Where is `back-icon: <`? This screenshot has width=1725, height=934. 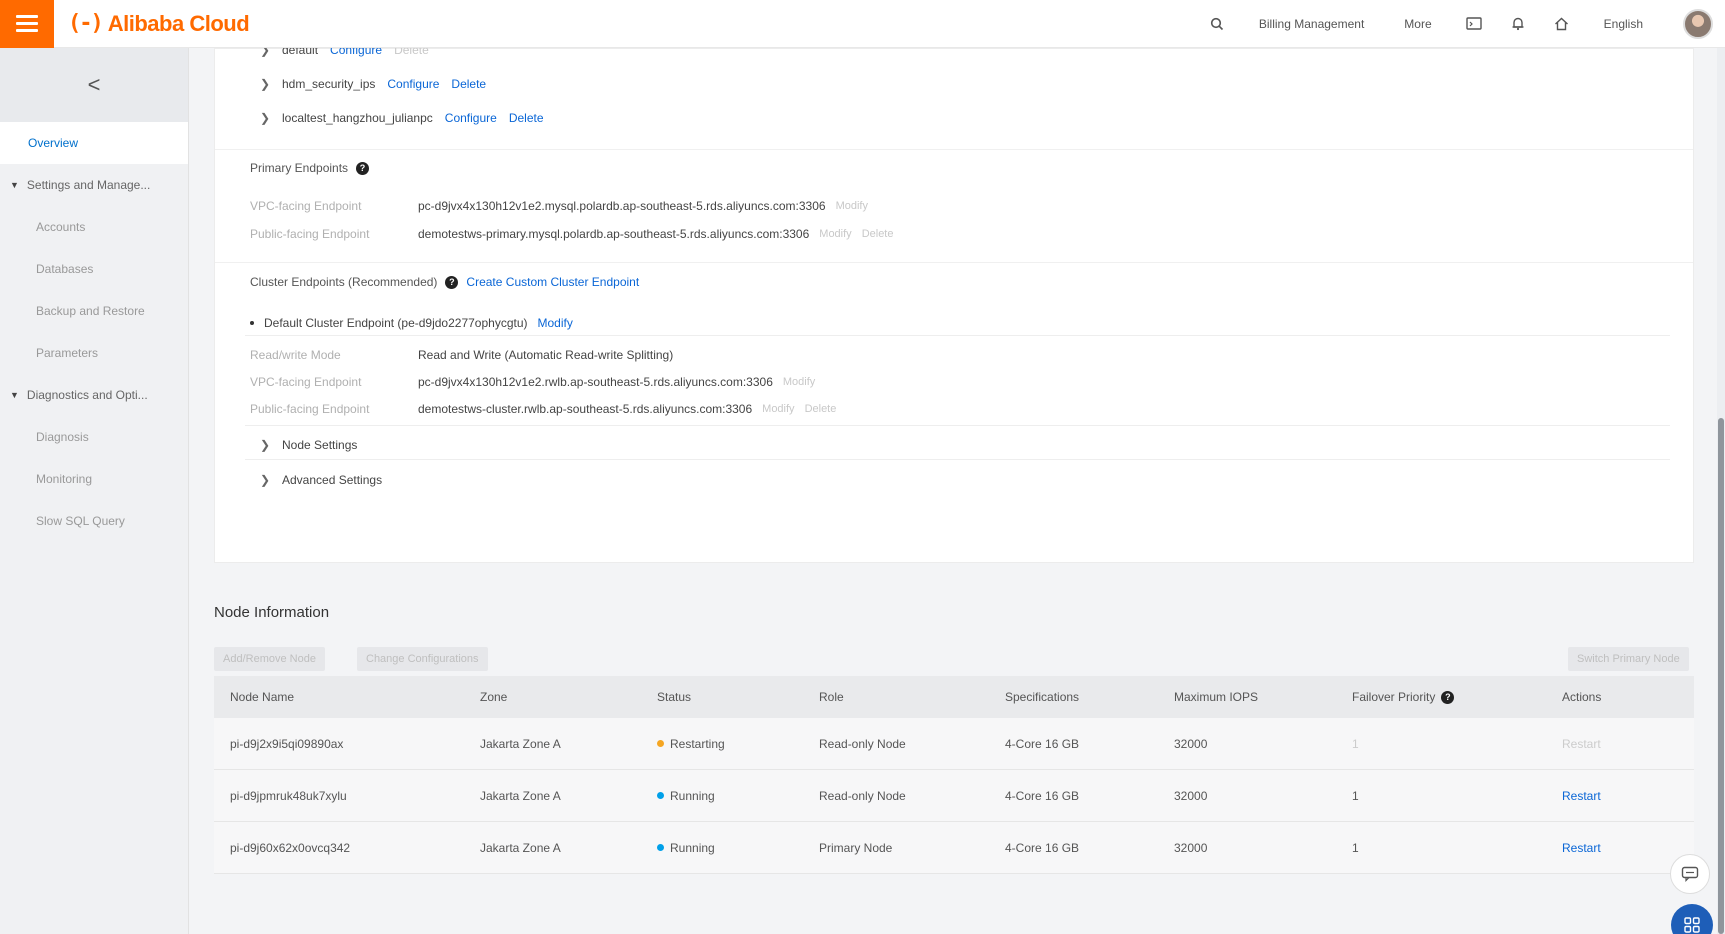
back-icon: < is located at coordinates (94, 85).